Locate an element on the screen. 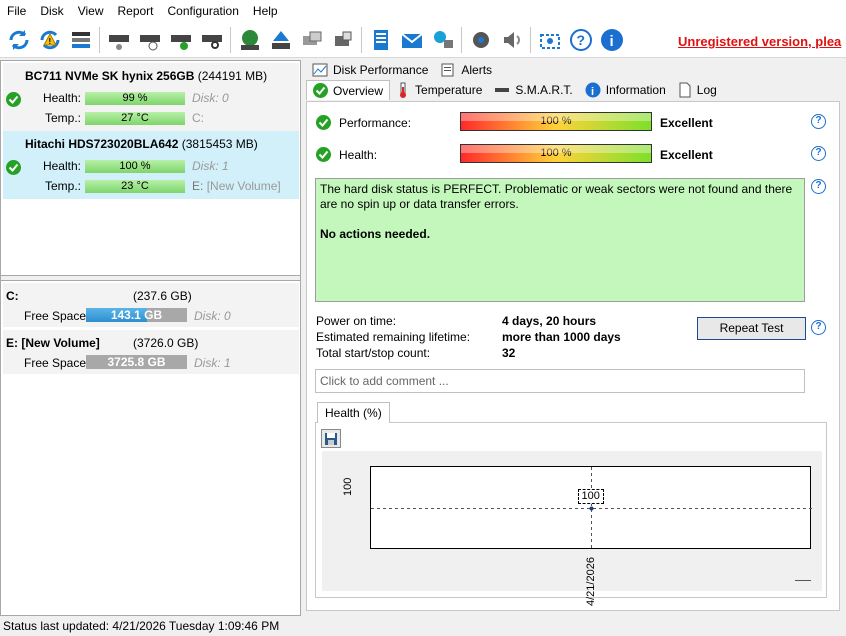  volume-name: C: is located at coordinates (12, 296).